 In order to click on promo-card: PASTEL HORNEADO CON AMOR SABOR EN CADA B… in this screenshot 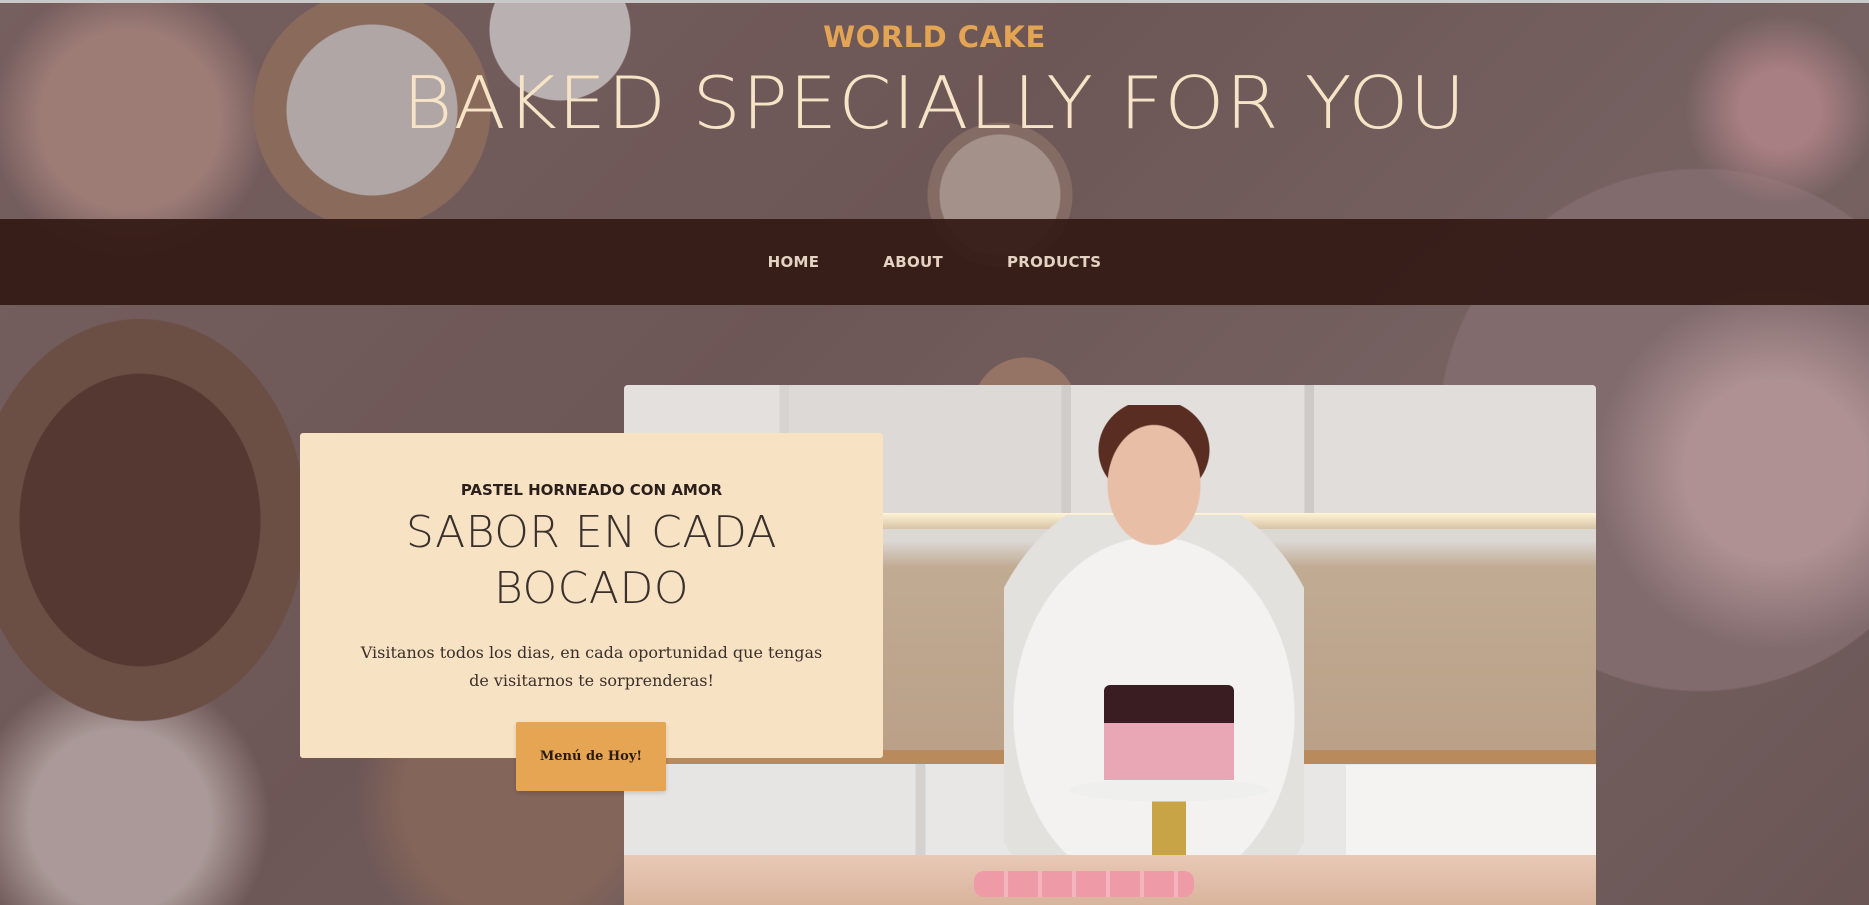, I will do `click(591, 612)`.